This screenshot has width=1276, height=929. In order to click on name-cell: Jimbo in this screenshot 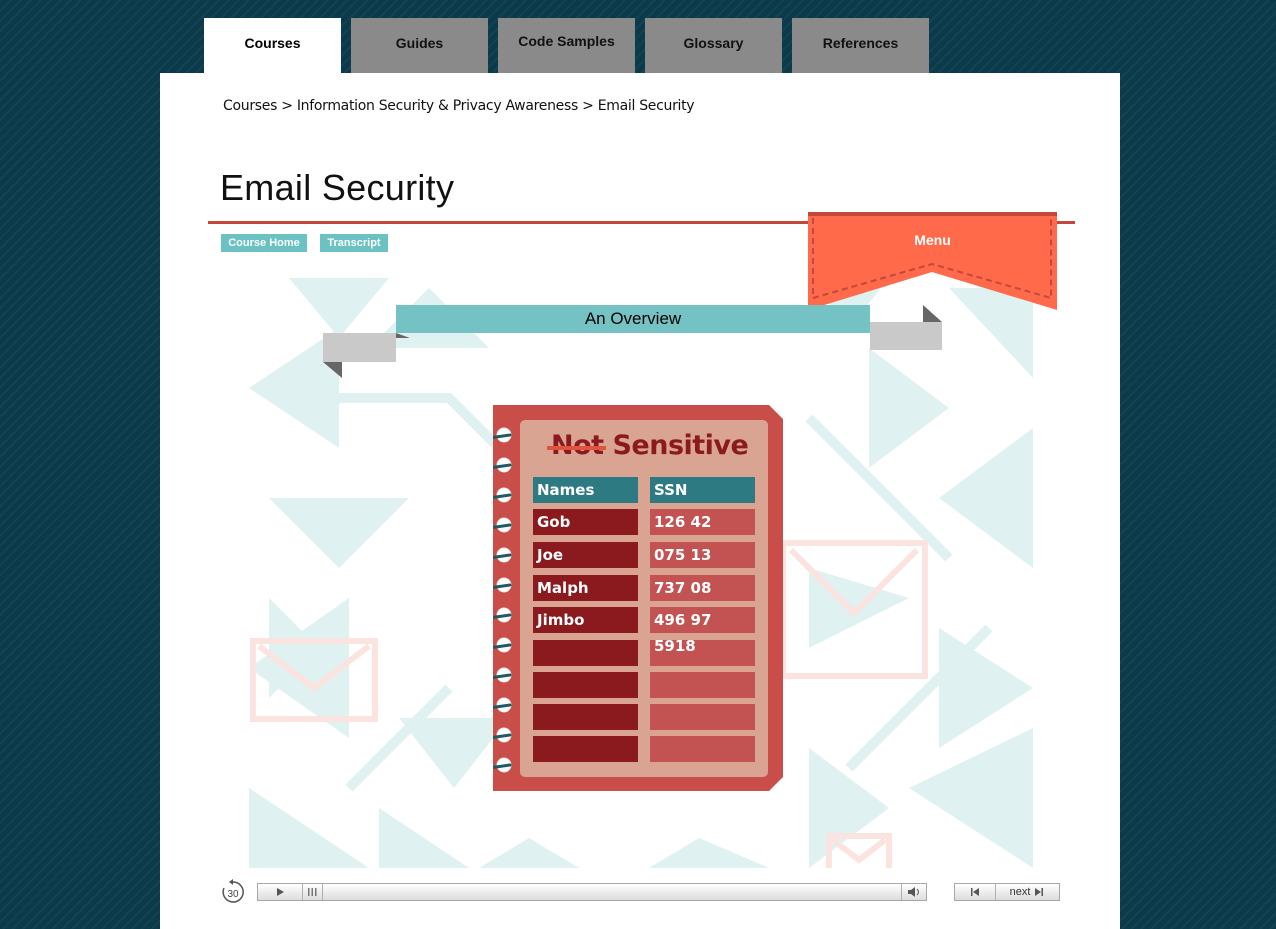, I will do `click(585, 620)`.